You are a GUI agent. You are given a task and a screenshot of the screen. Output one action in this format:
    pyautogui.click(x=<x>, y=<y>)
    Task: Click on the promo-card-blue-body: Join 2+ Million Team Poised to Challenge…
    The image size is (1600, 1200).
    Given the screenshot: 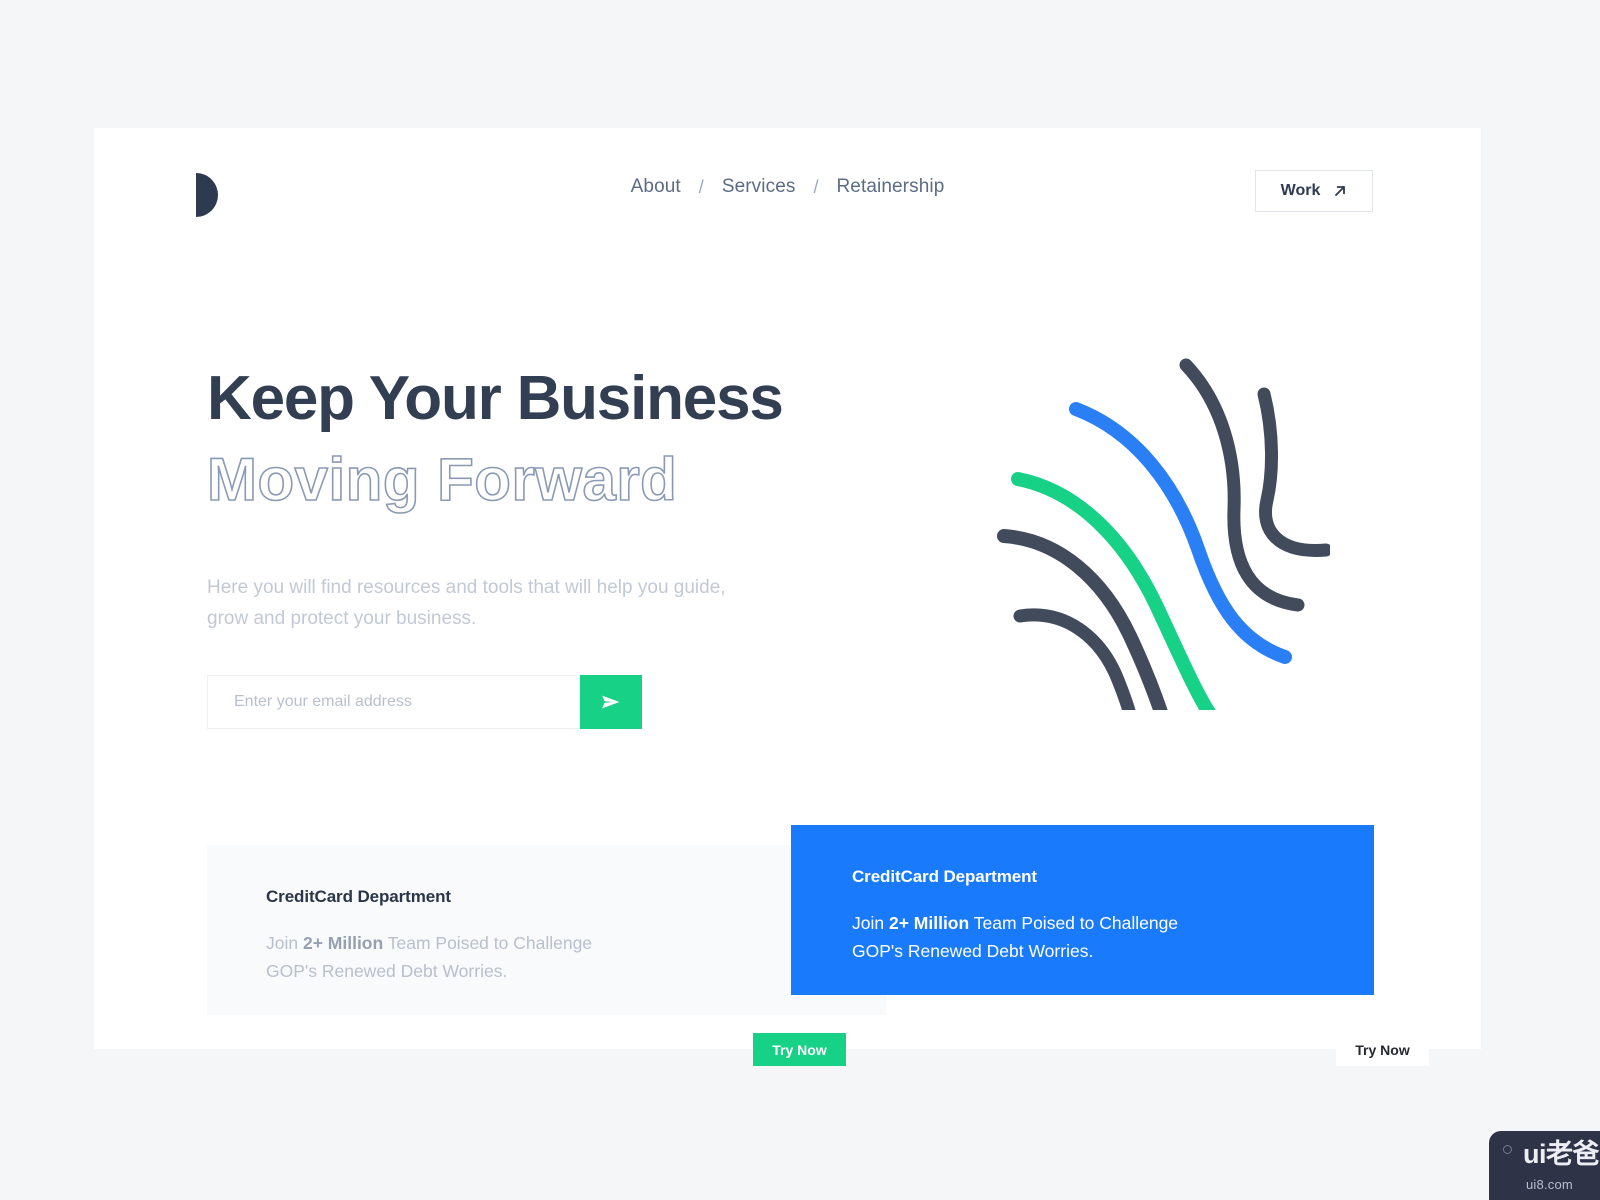 What is the action you would take?
    pyautogui.click(x=1022, y=937)
    